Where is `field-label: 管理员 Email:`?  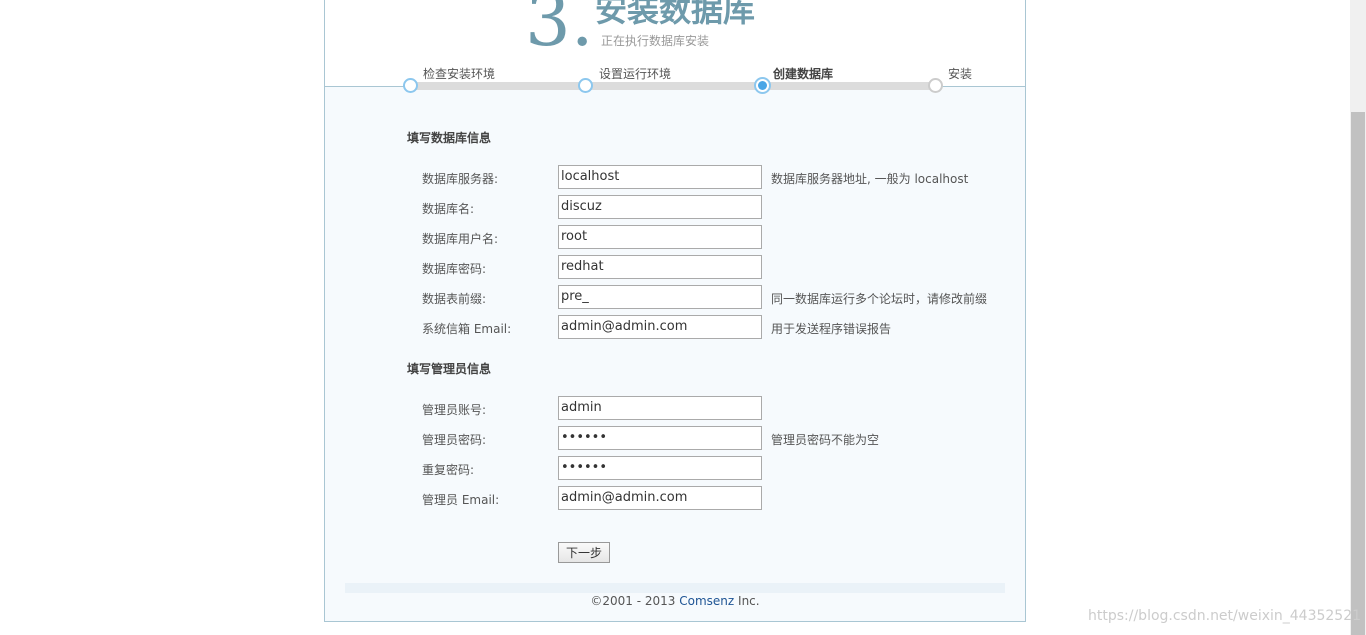
field-label: 管理员 Email: is located at coordinates (461, 500).